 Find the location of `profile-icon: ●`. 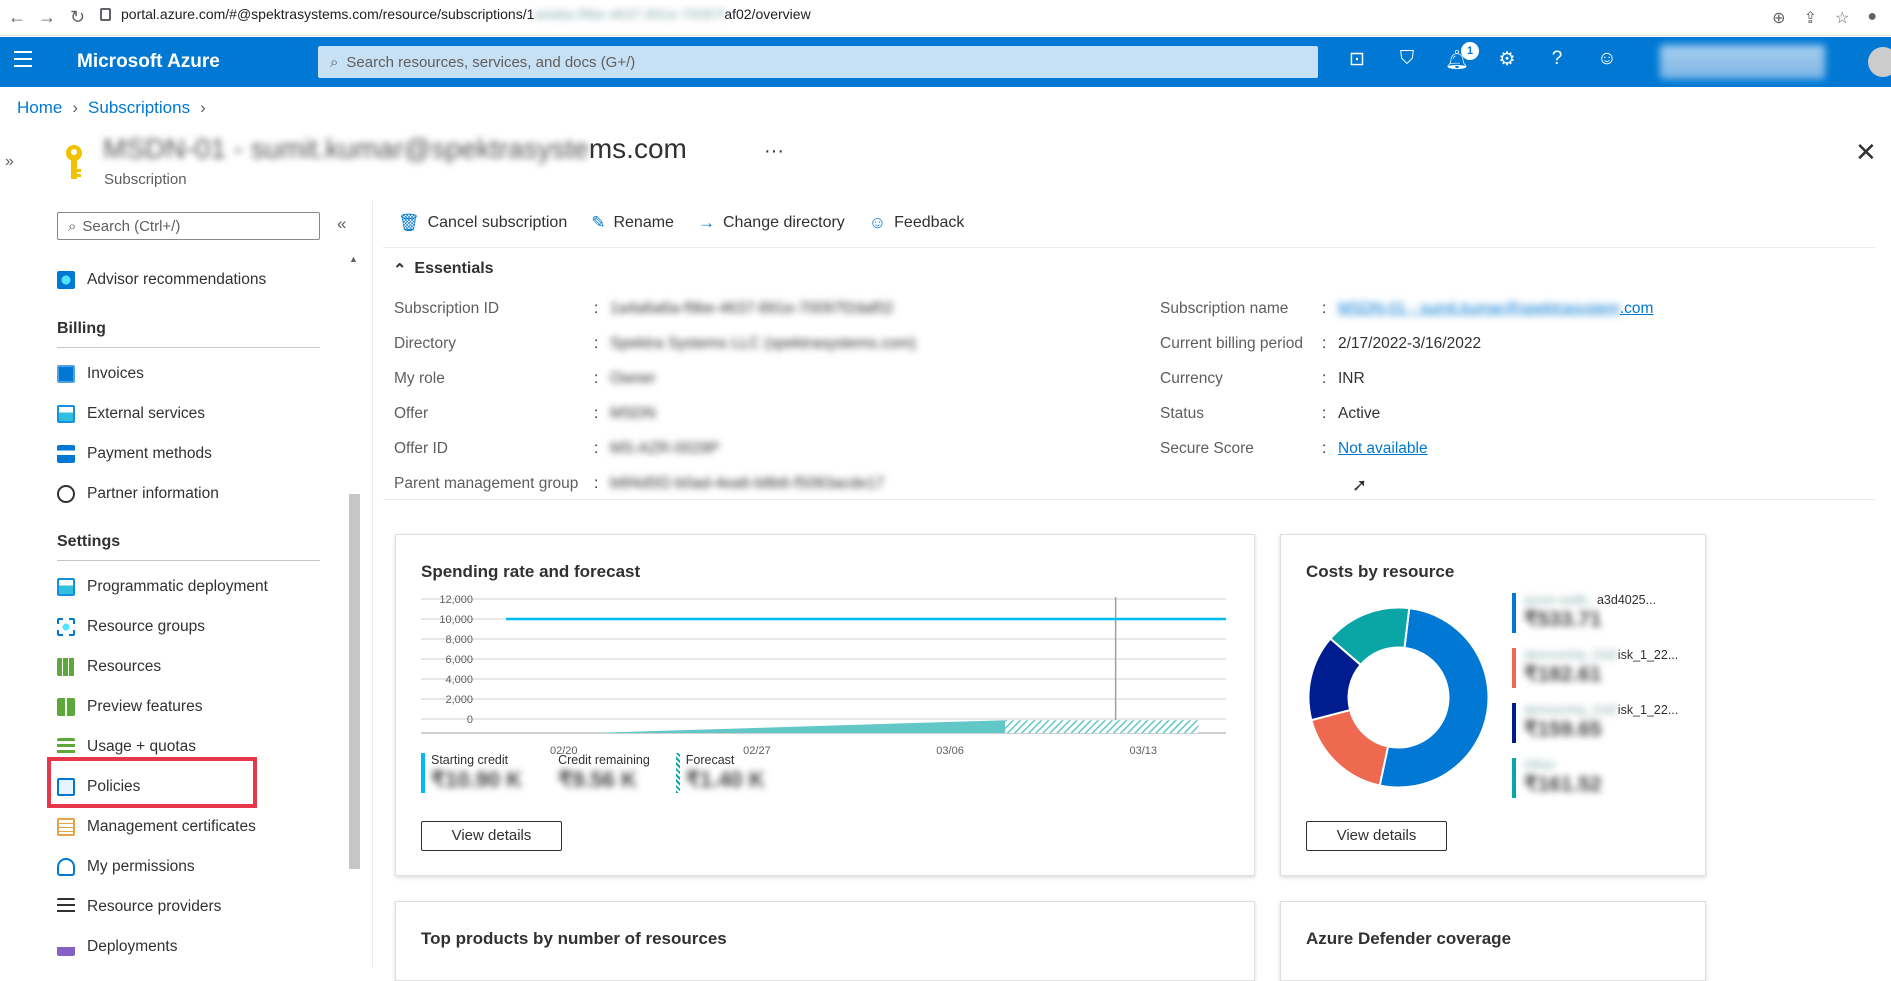

profile-icon: ● is located at coordinates (1872, 18).